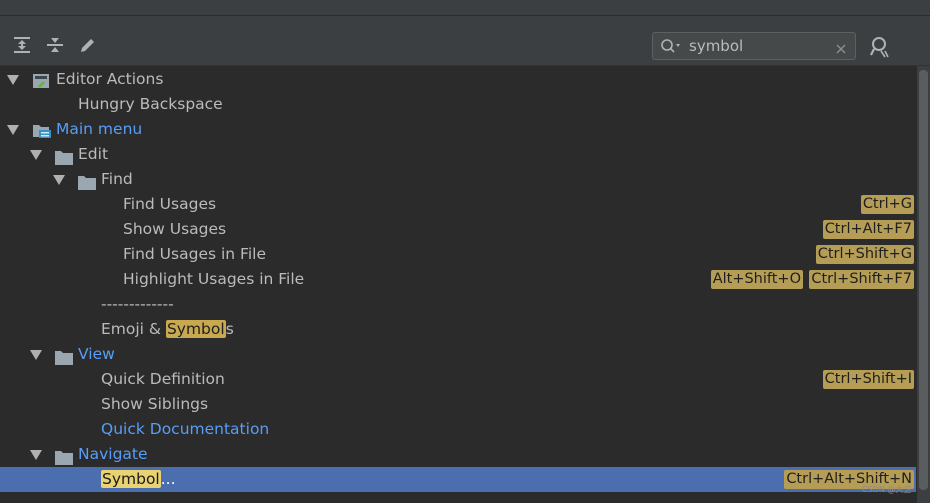 This screenshot has width=930, height=503. What do you see at coordinates (458, 154) in the screenshot?
I see `tree-row-edit: Edit` at bounding box center [458, 154].